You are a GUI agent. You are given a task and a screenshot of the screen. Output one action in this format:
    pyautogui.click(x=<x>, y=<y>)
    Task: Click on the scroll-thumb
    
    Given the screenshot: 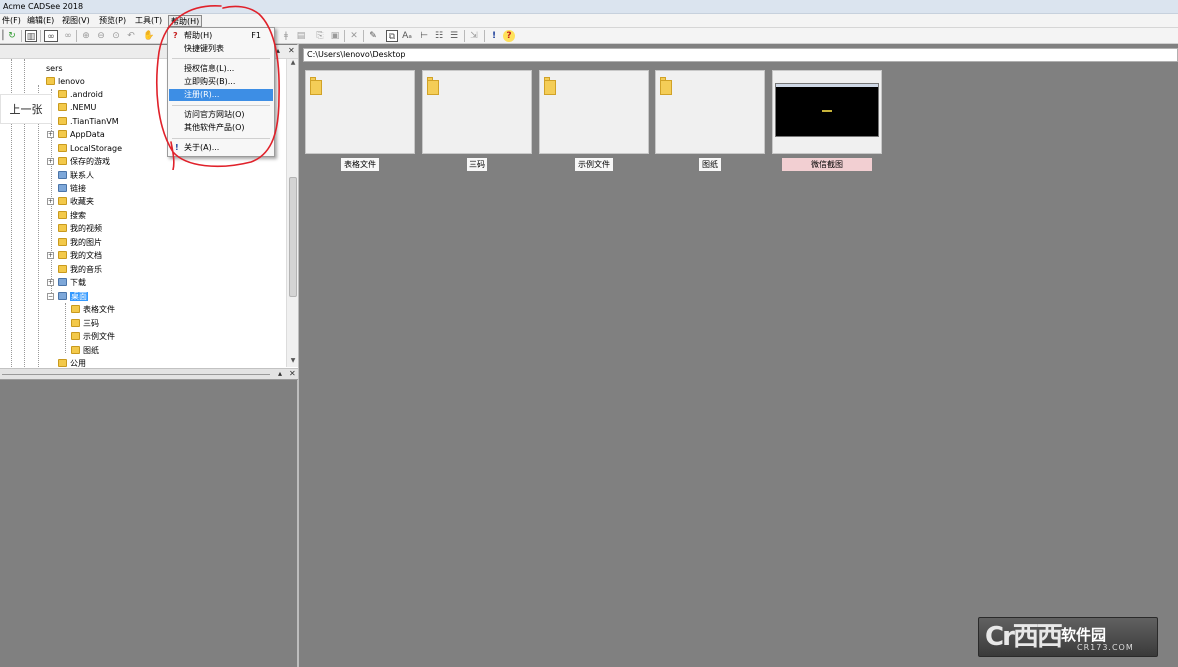 What is the action you would take?
    pyautogui.click(x=293, y=237)
    